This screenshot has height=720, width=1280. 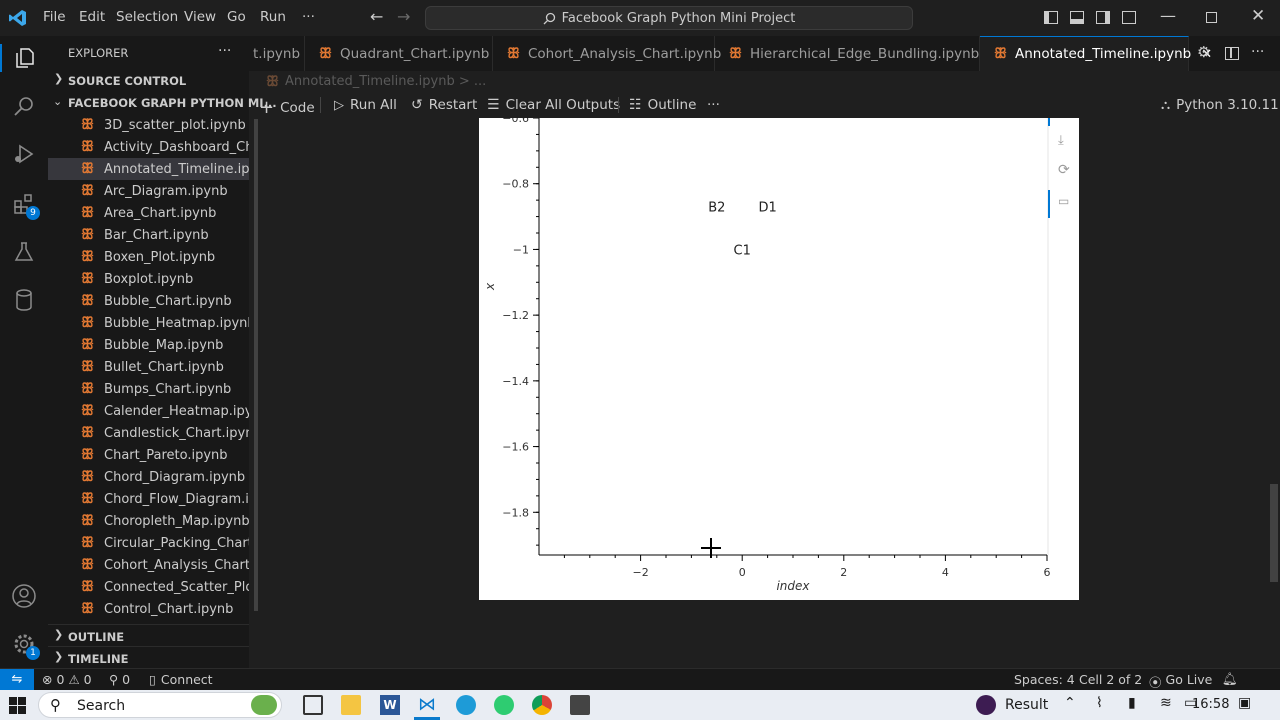 What do you see at coordinates (1257, 52) in the screenshot?
I see `more-actions-icon: ···` at bounding box center [1257, 52].